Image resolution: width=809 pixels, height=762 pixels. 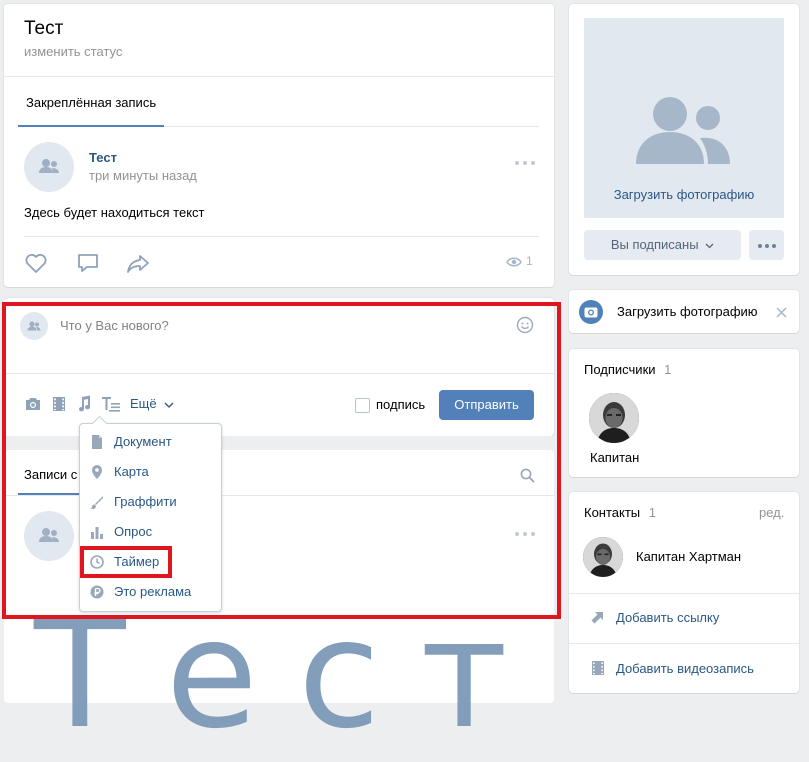 What do you see at coordinates (96, 502) in the screenshot?
I see `brush-icon` at bounding box center [96, 502].